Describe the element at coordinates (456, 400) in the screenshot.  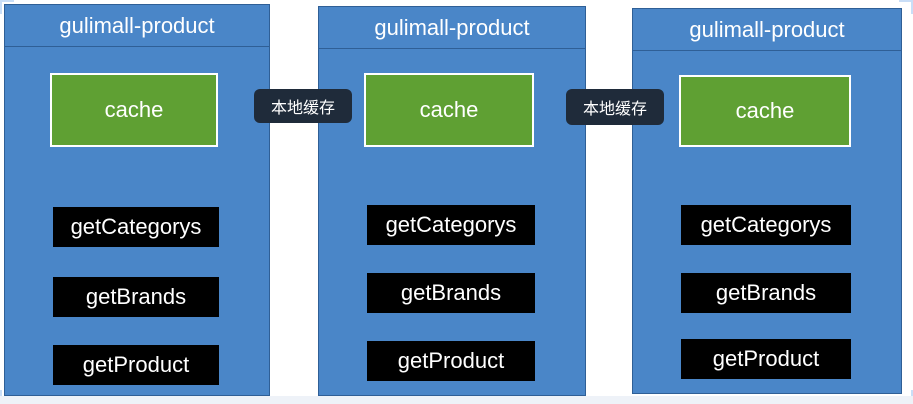
I see `bottom-strip` at that location.